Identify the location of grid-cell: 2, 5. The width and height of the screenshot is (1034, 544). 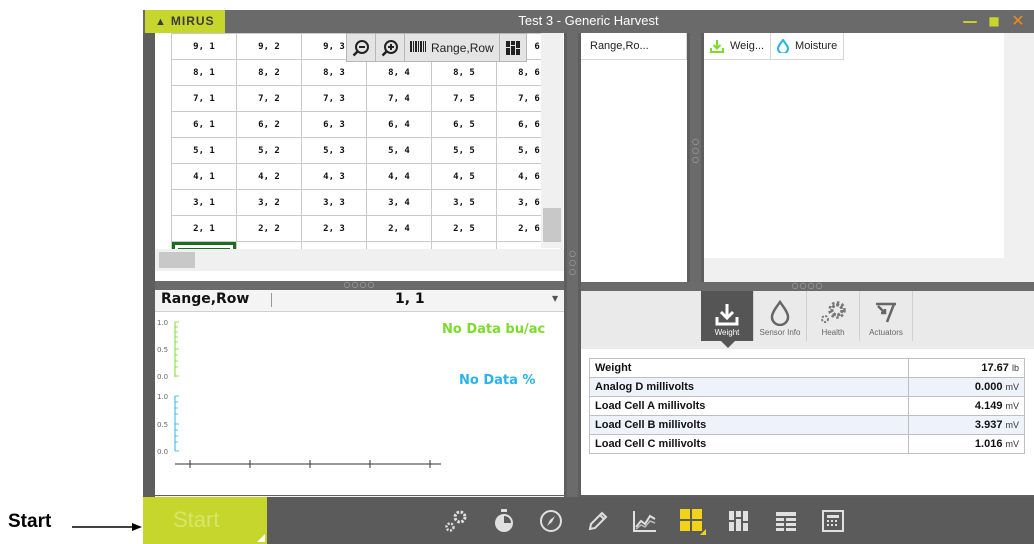
(464, 228).